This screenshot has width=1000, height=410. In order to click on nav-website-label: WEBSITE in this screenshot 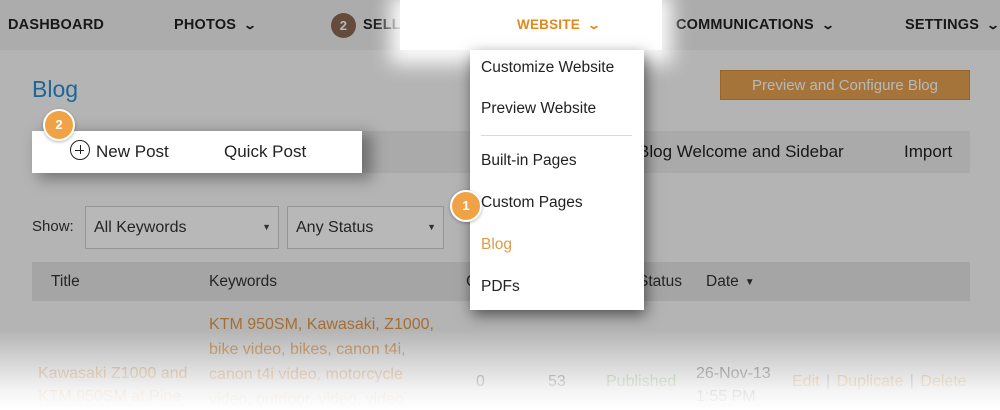, I will do `click(548, 24)`.